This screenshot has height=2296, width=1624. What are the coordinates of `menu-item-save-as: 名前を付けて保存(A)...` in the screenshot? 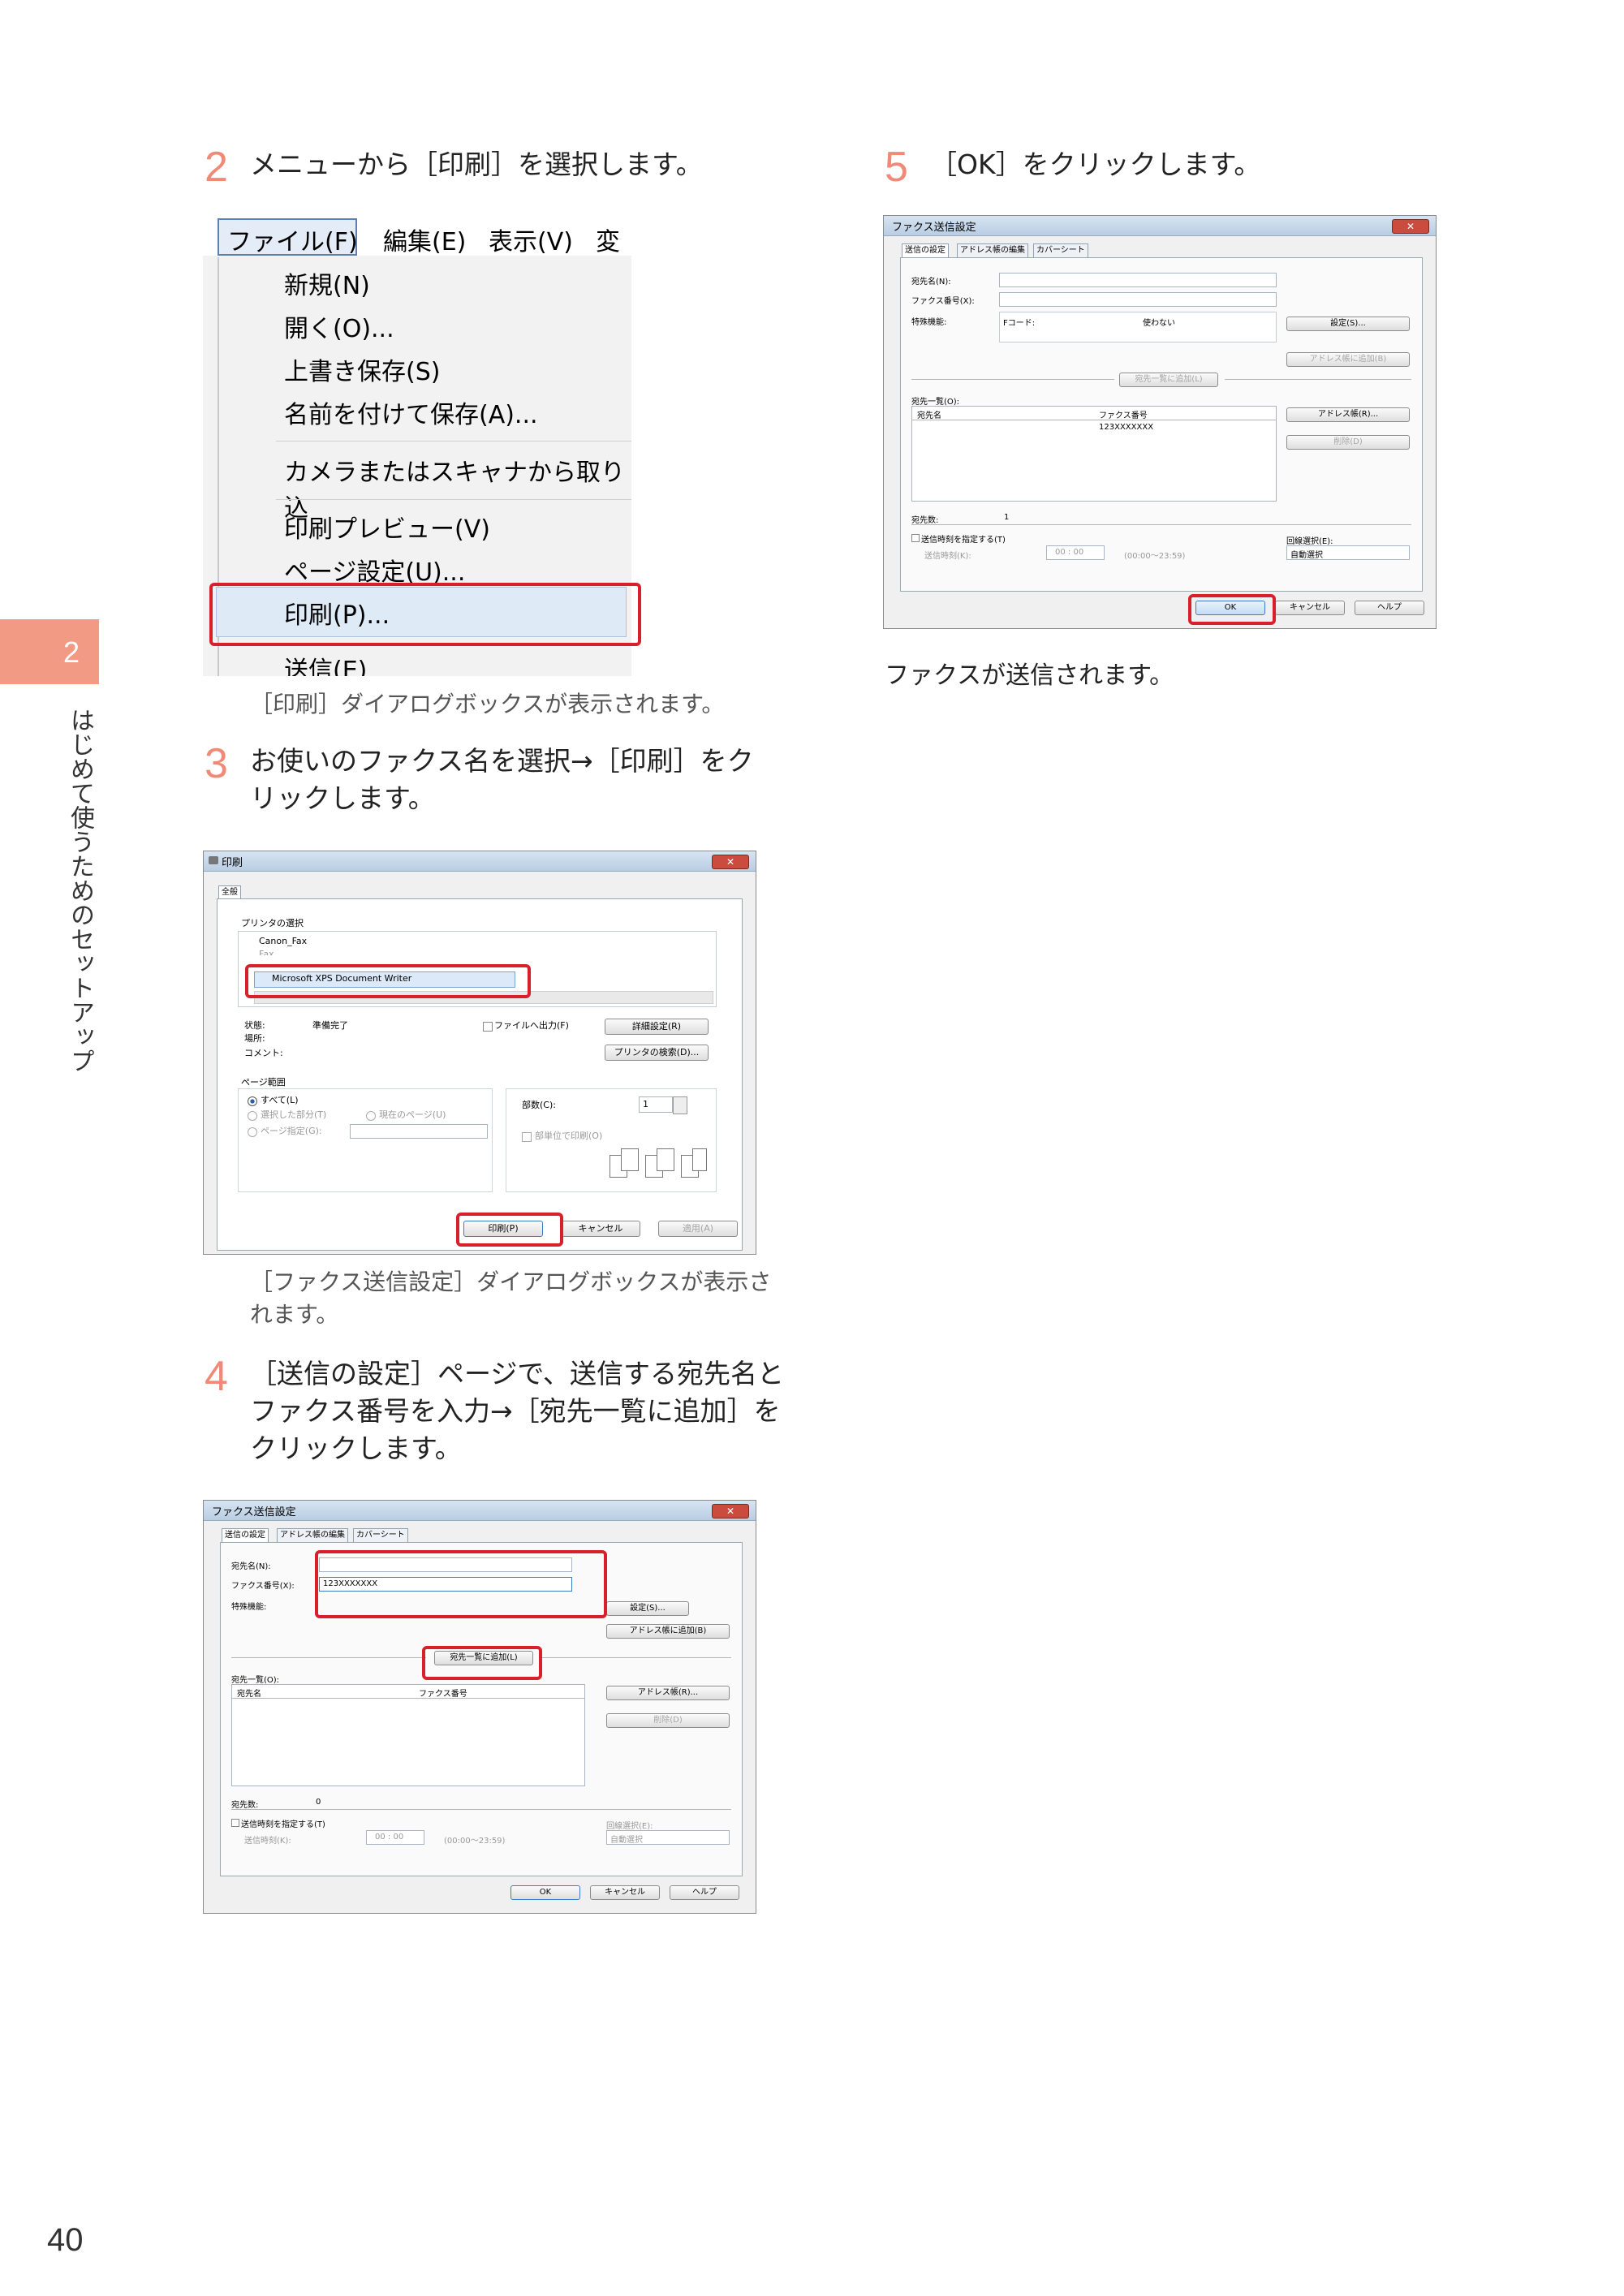 It's located at (411, 412).